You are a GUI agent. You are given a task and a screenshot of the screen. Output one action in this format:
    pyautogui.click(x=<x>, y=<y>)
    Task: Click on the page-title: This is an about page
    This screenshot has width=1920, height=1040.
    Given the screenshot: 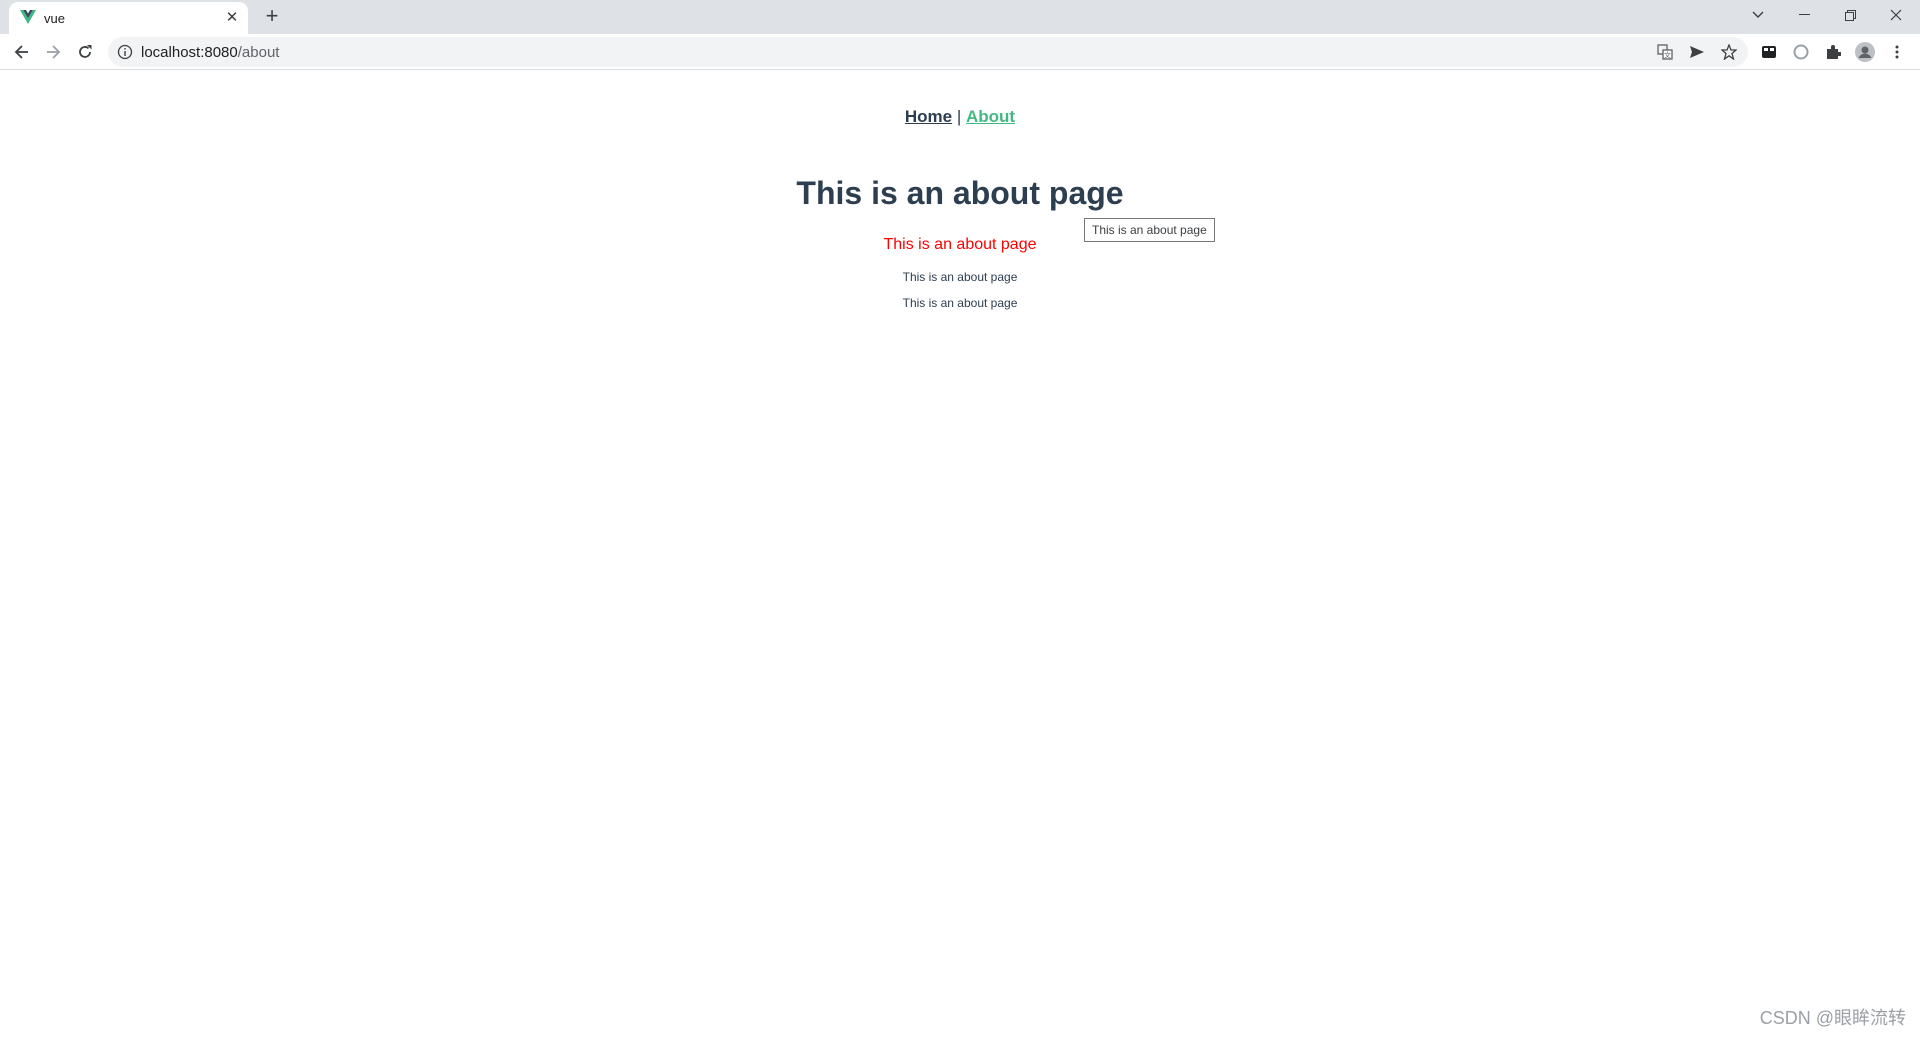 What is the action you would take?
    pyautogui.click(x=960, y=193)
    